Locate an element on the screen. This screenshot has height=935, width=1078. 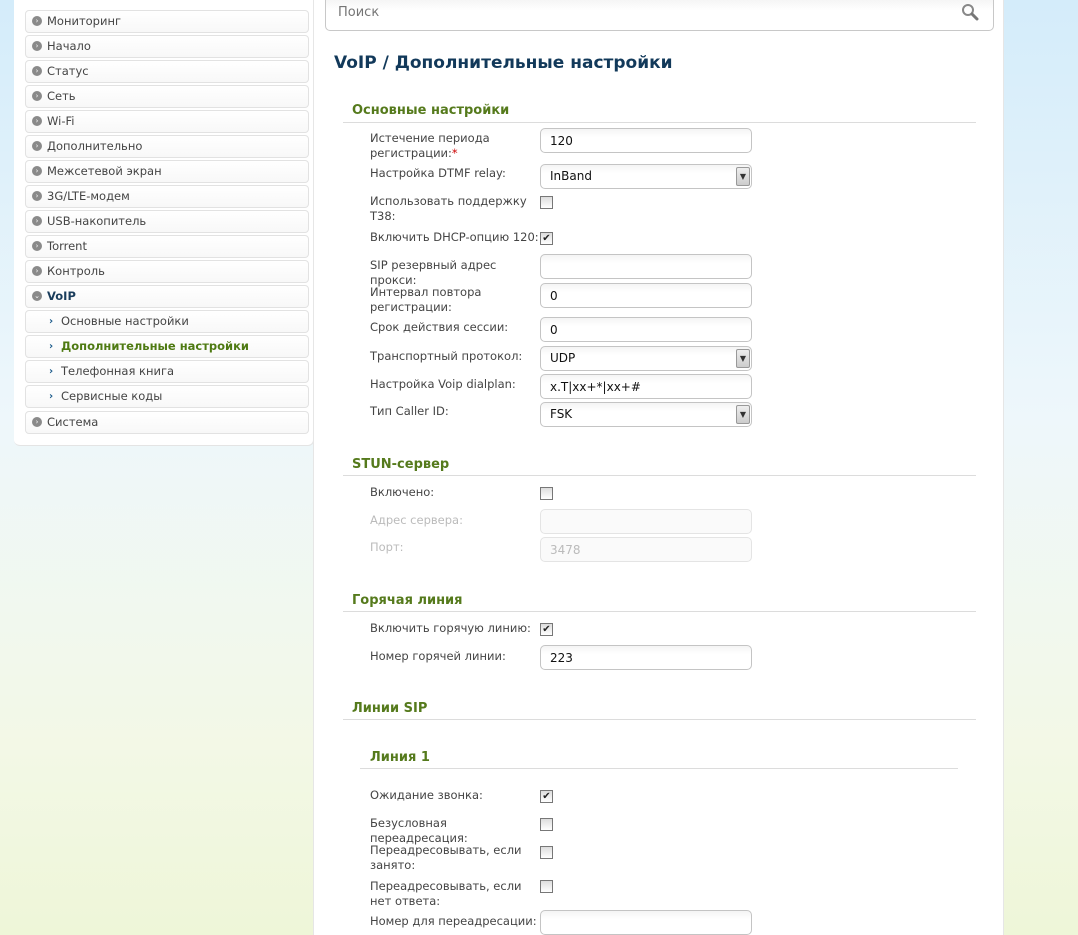
stun-address-label: Адрес сервера: is located at coordinates (416, 520).